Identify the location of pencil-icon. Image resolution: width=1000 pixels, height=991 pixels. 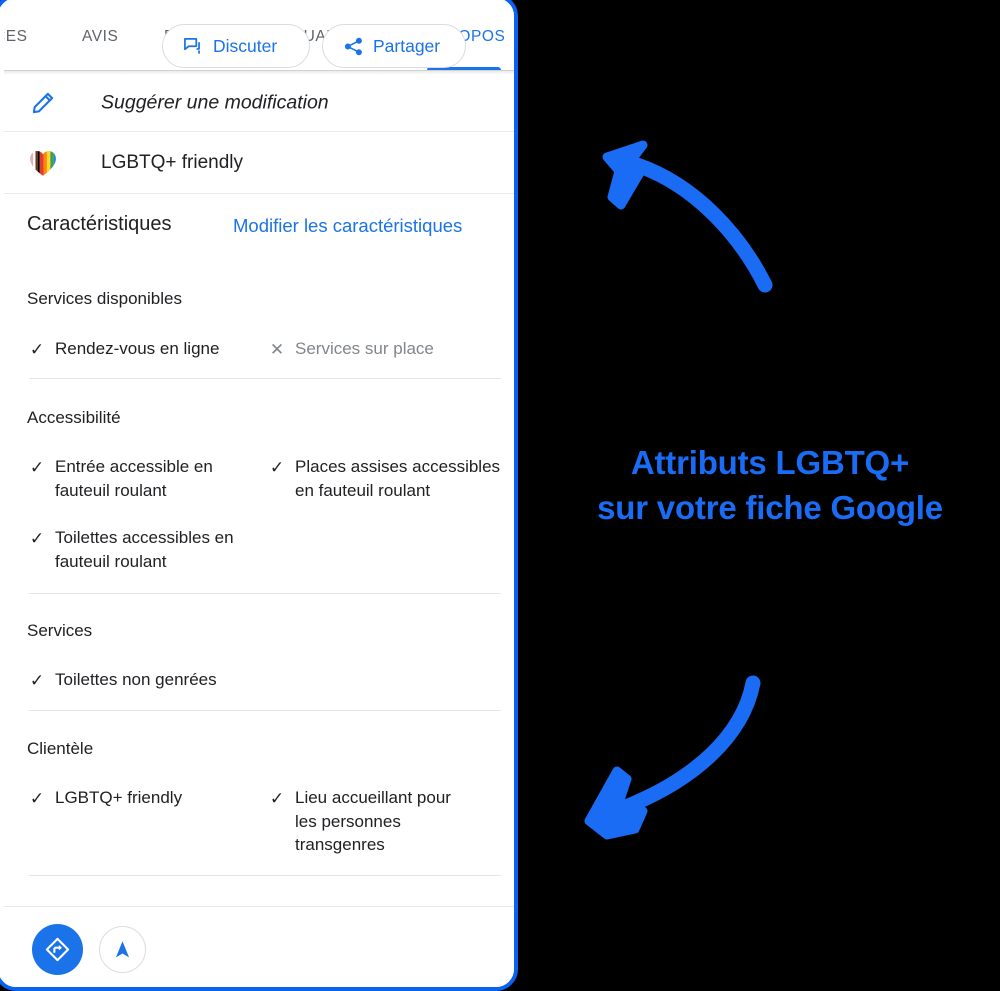
(43, 103).